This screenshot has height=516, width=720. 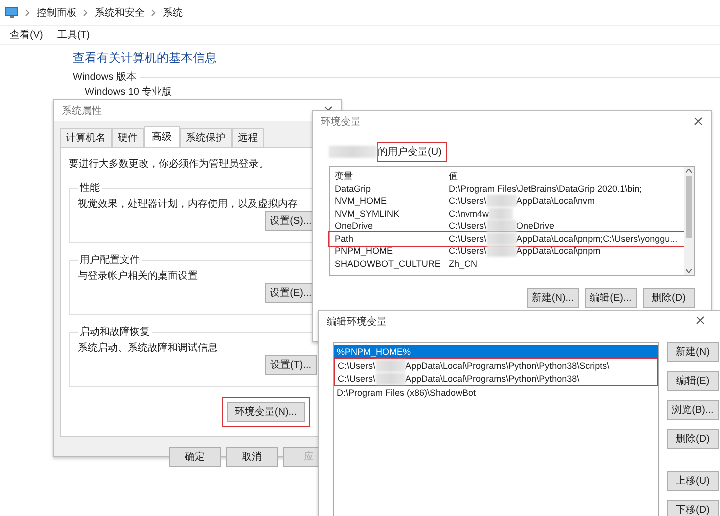 What do you see at coordinates (496, 392) in the screenshot?
I see `path-entry: D:\Program Files (x86)\ShadowBot` at bounding box center [496, 392].